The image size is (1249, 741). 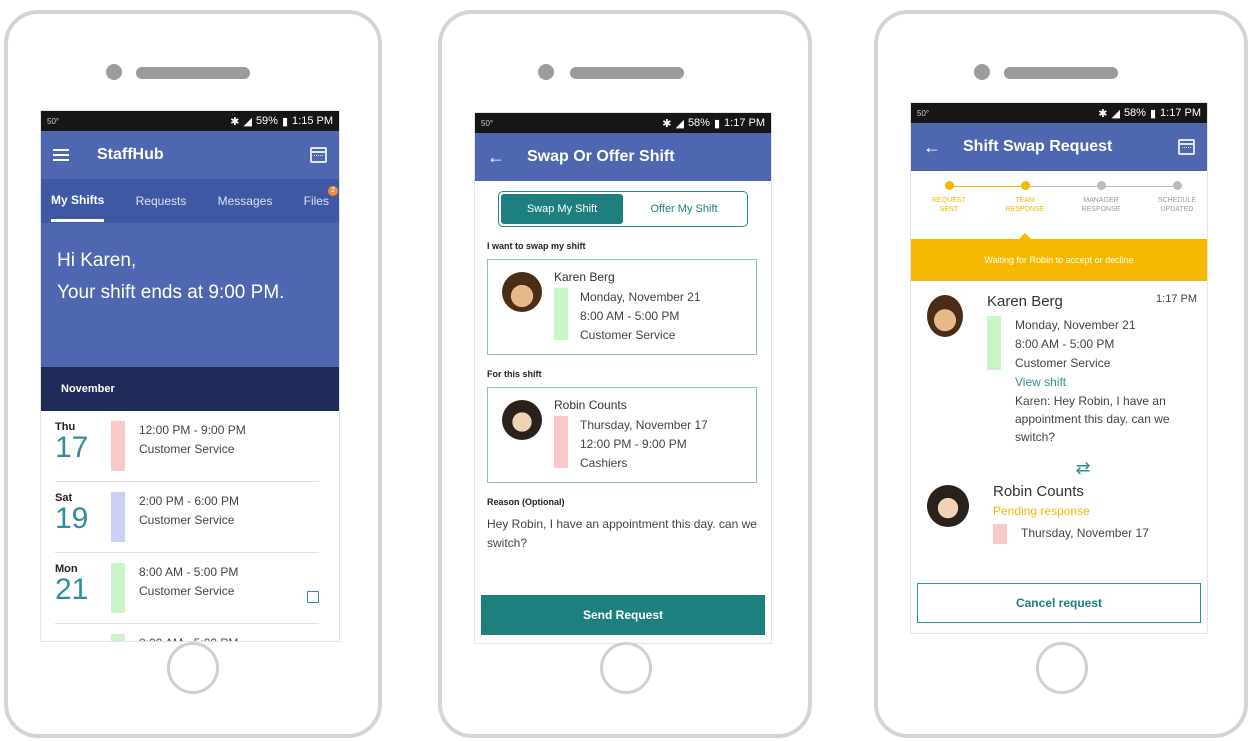 What do you see at coordinates (514, 374) in the screenshot?
I see `section-label-theirs: For this shift` at bounding box center [514, 374].